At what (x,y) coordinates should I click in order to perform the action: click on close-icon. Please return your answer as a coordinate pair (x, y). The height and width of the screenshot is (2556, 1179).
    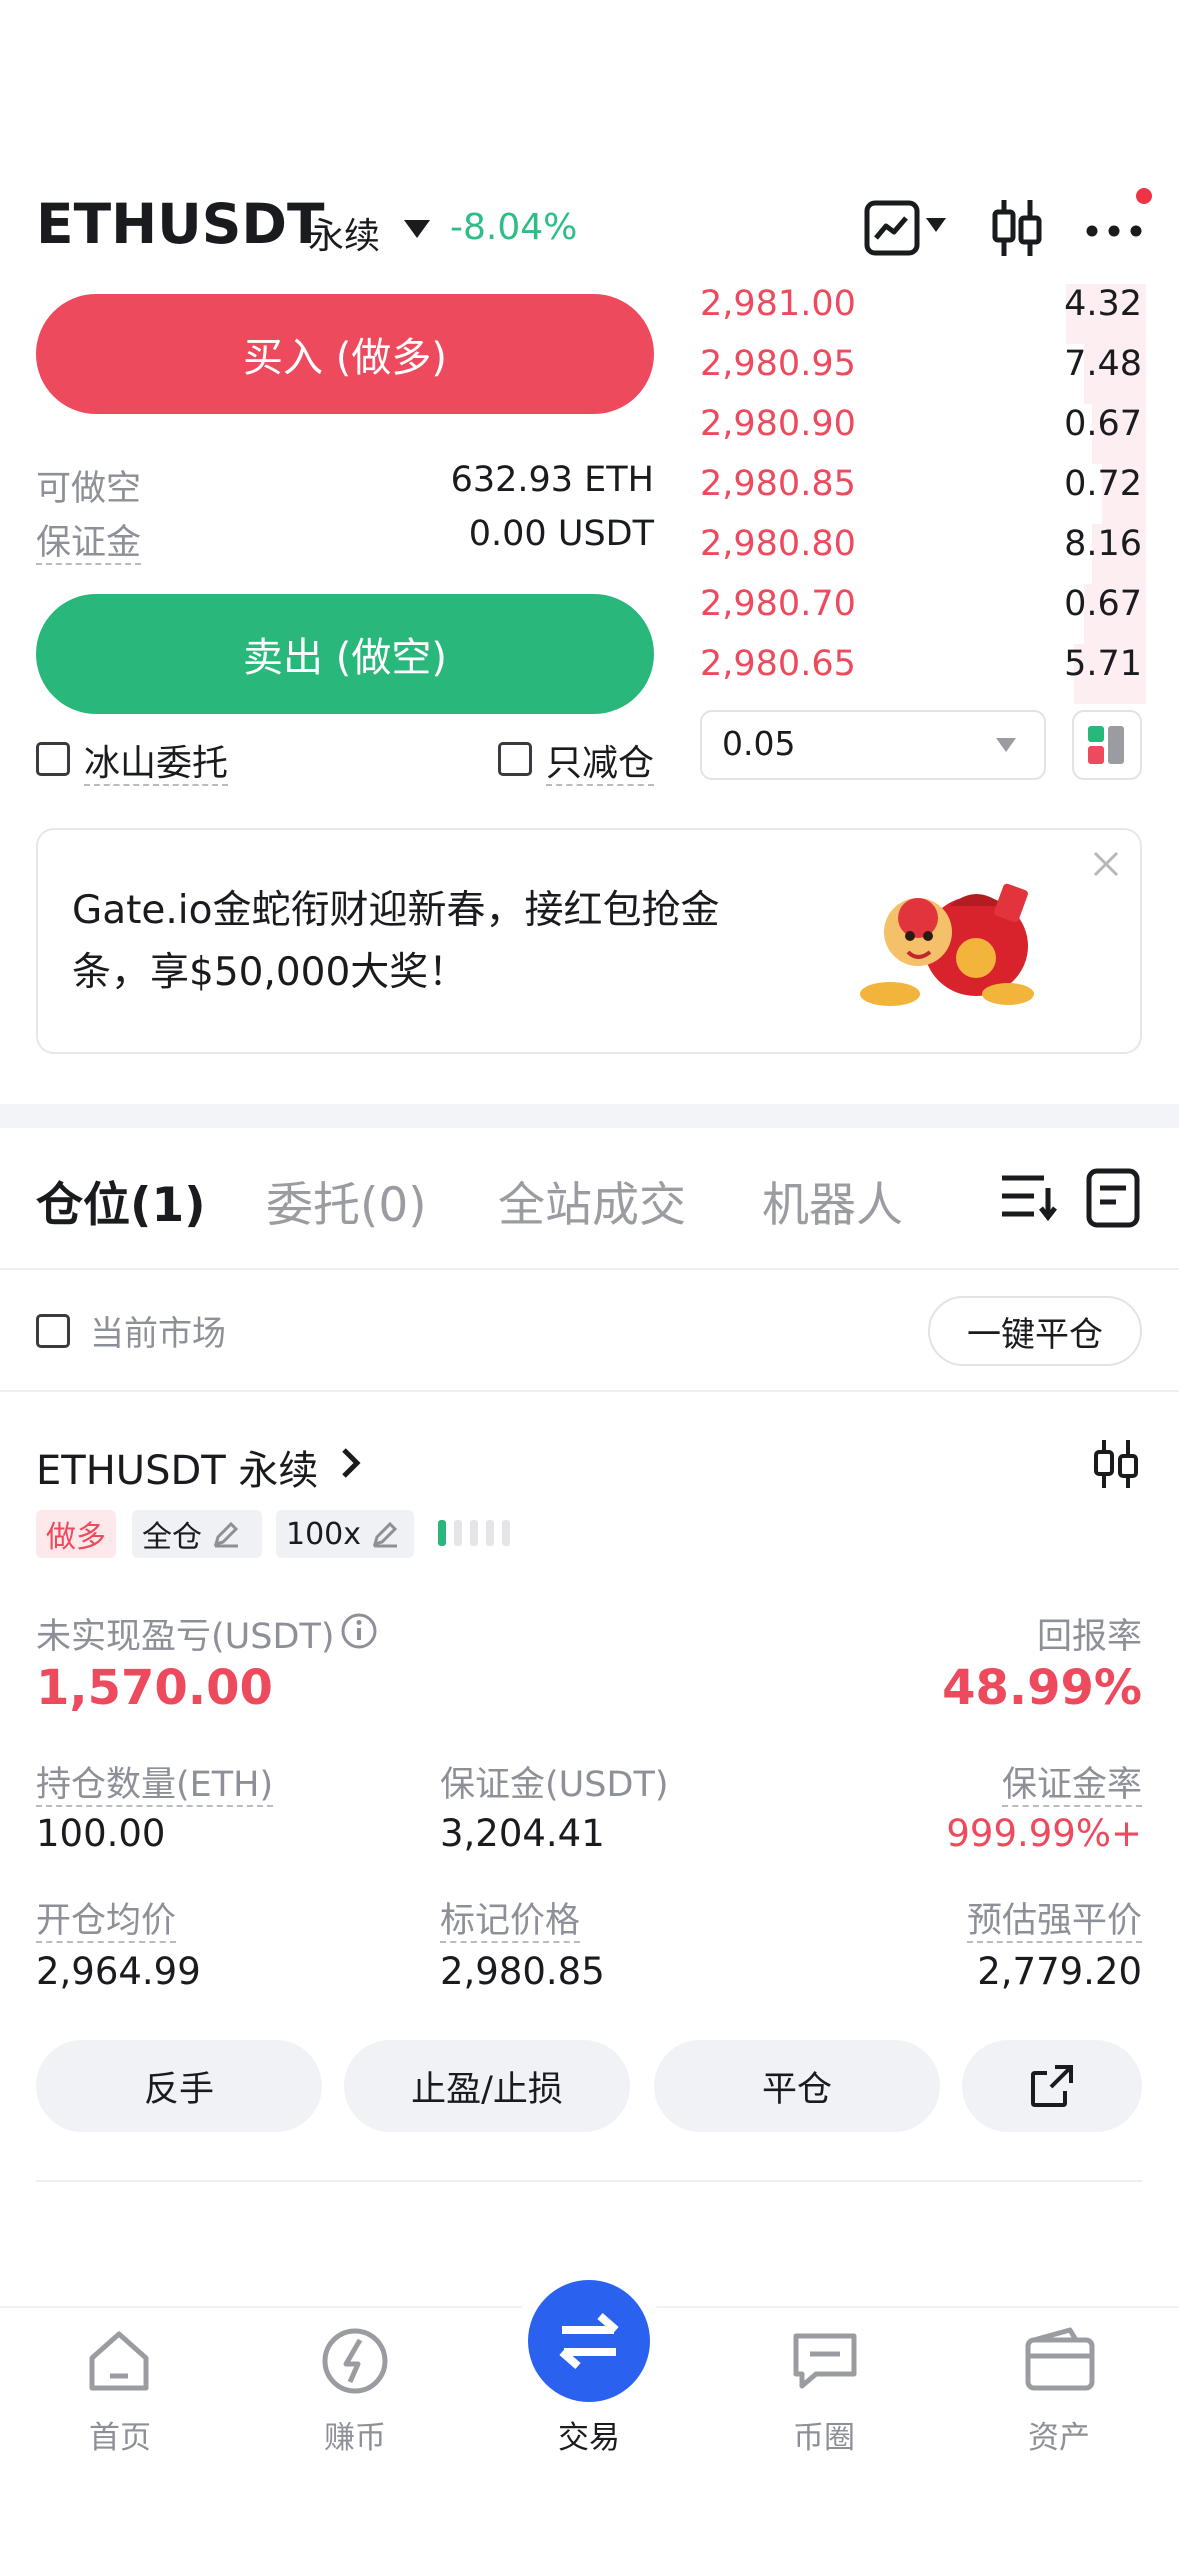
    Looking at the image, I should click on (1106, 866).